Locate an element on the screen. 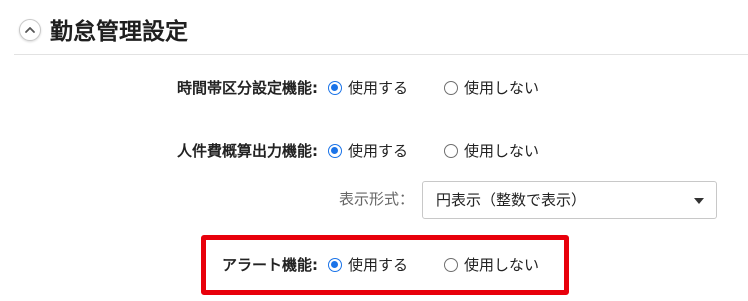  caret-down-icon is located at coordinates (699, 201).